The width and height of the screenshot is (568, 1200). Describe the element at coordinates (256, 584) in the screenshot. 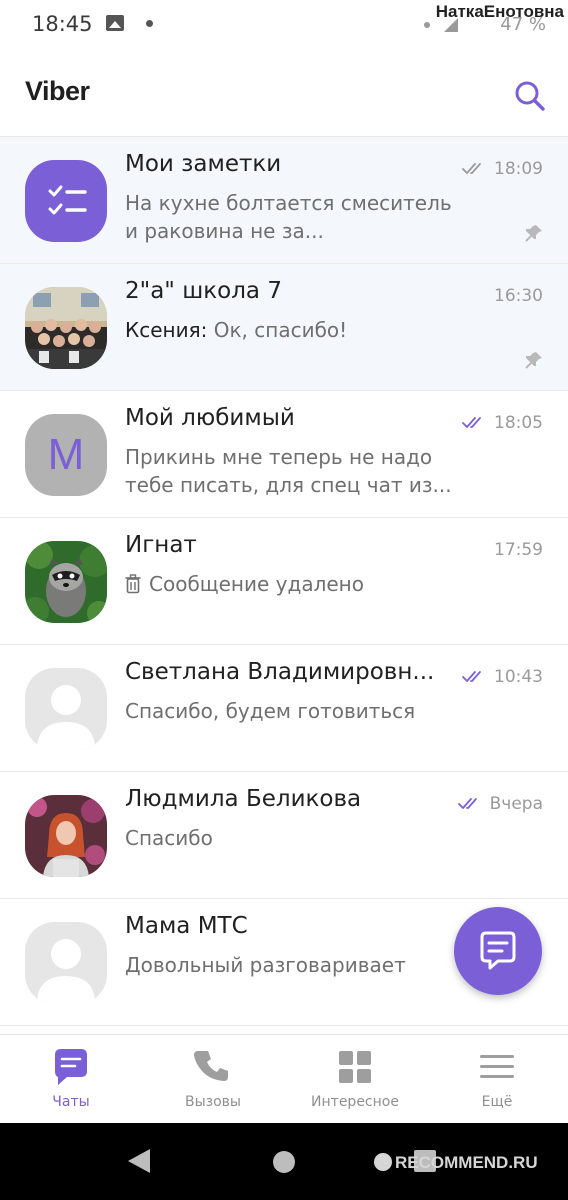

I see `message-text: Сообщение удалено` at that location.